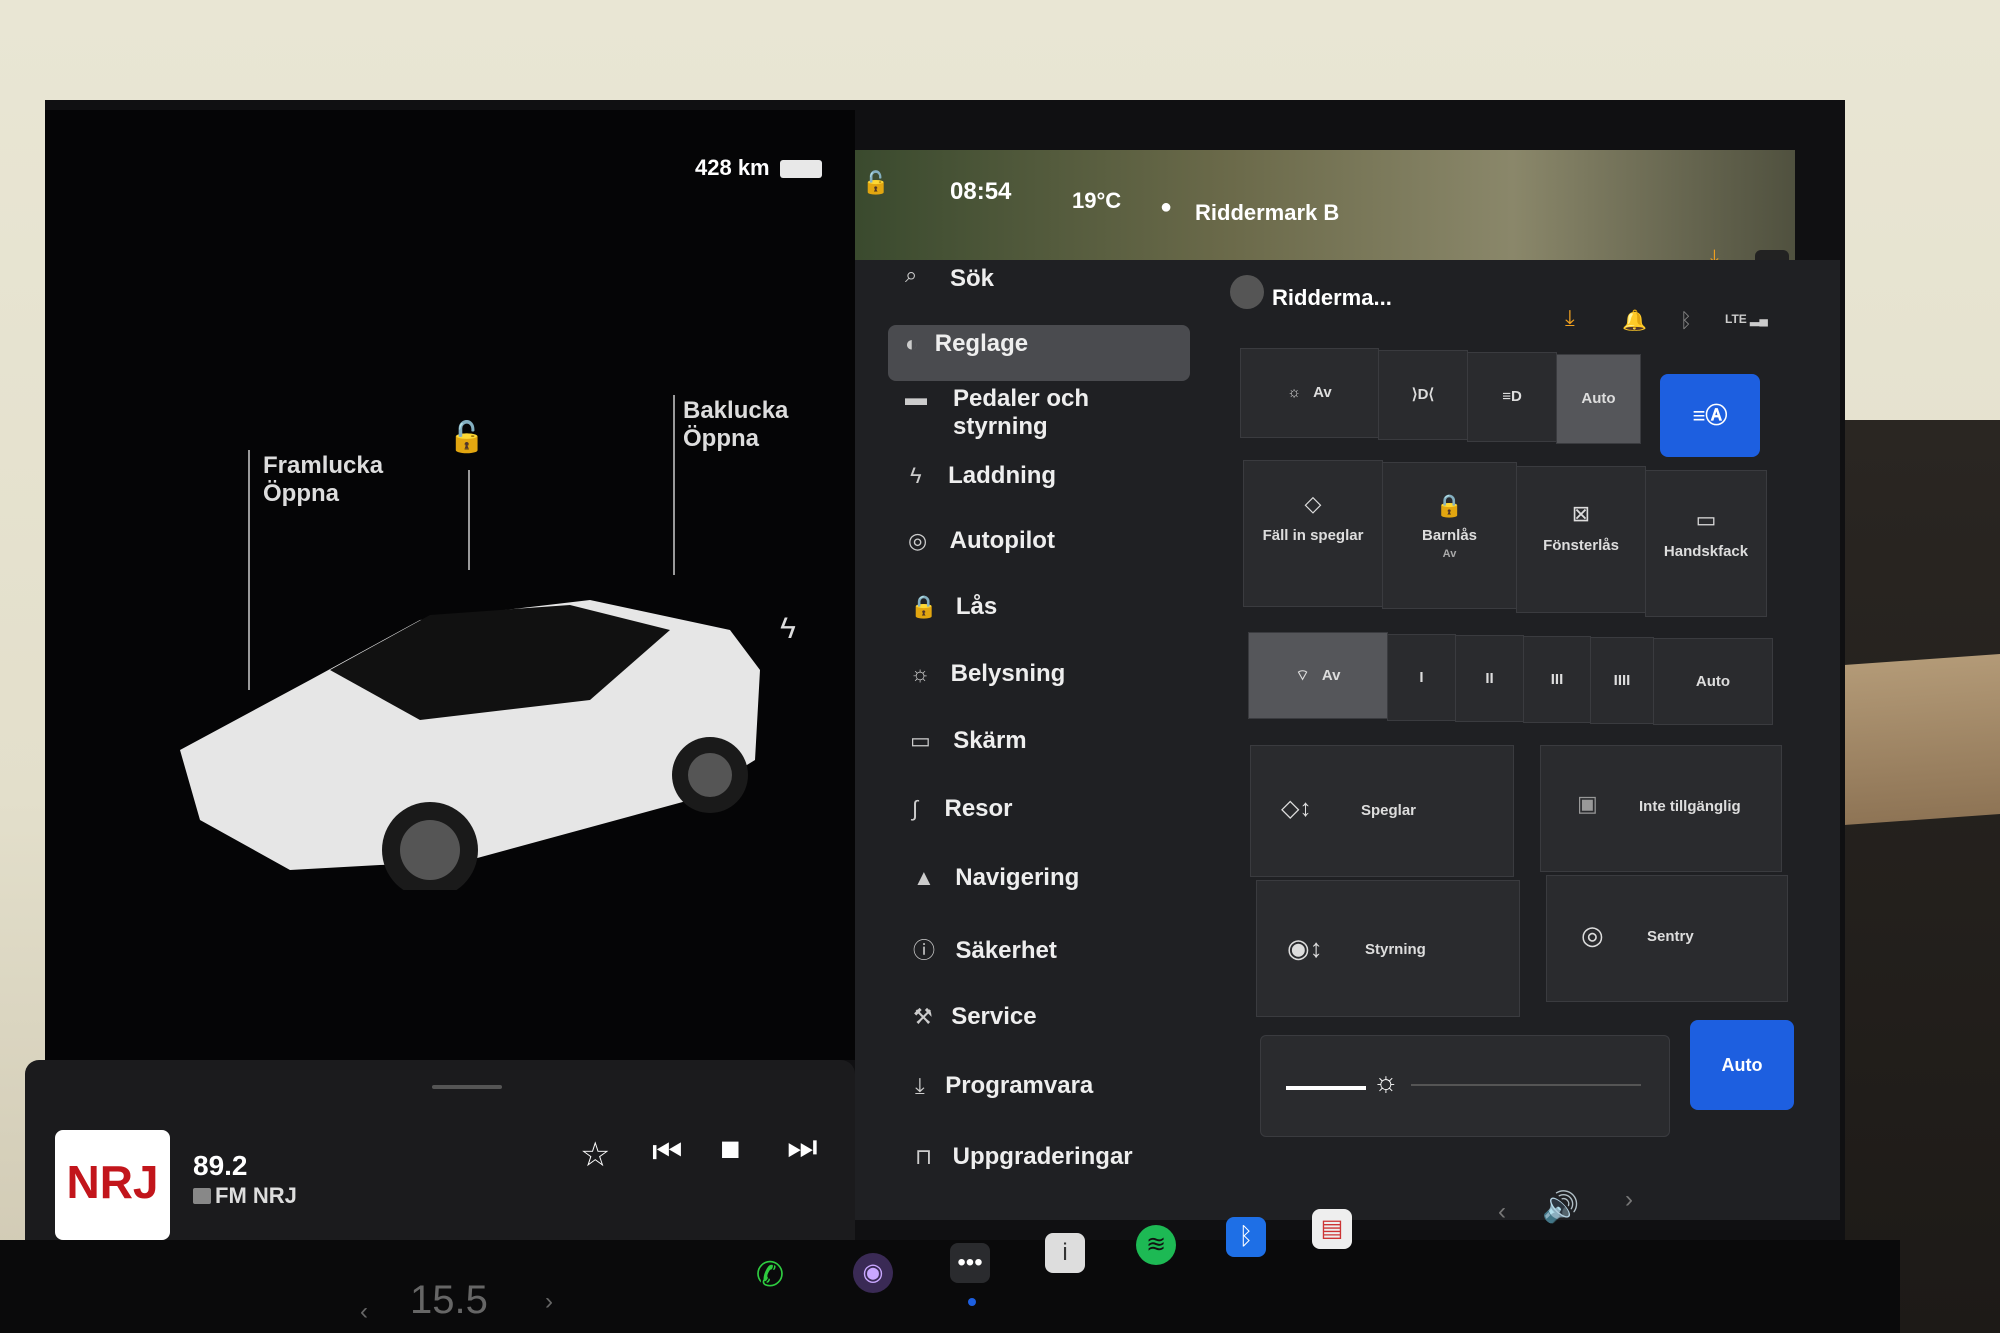  I want to click on unlock-icon: 🔓, so click(466, 437).